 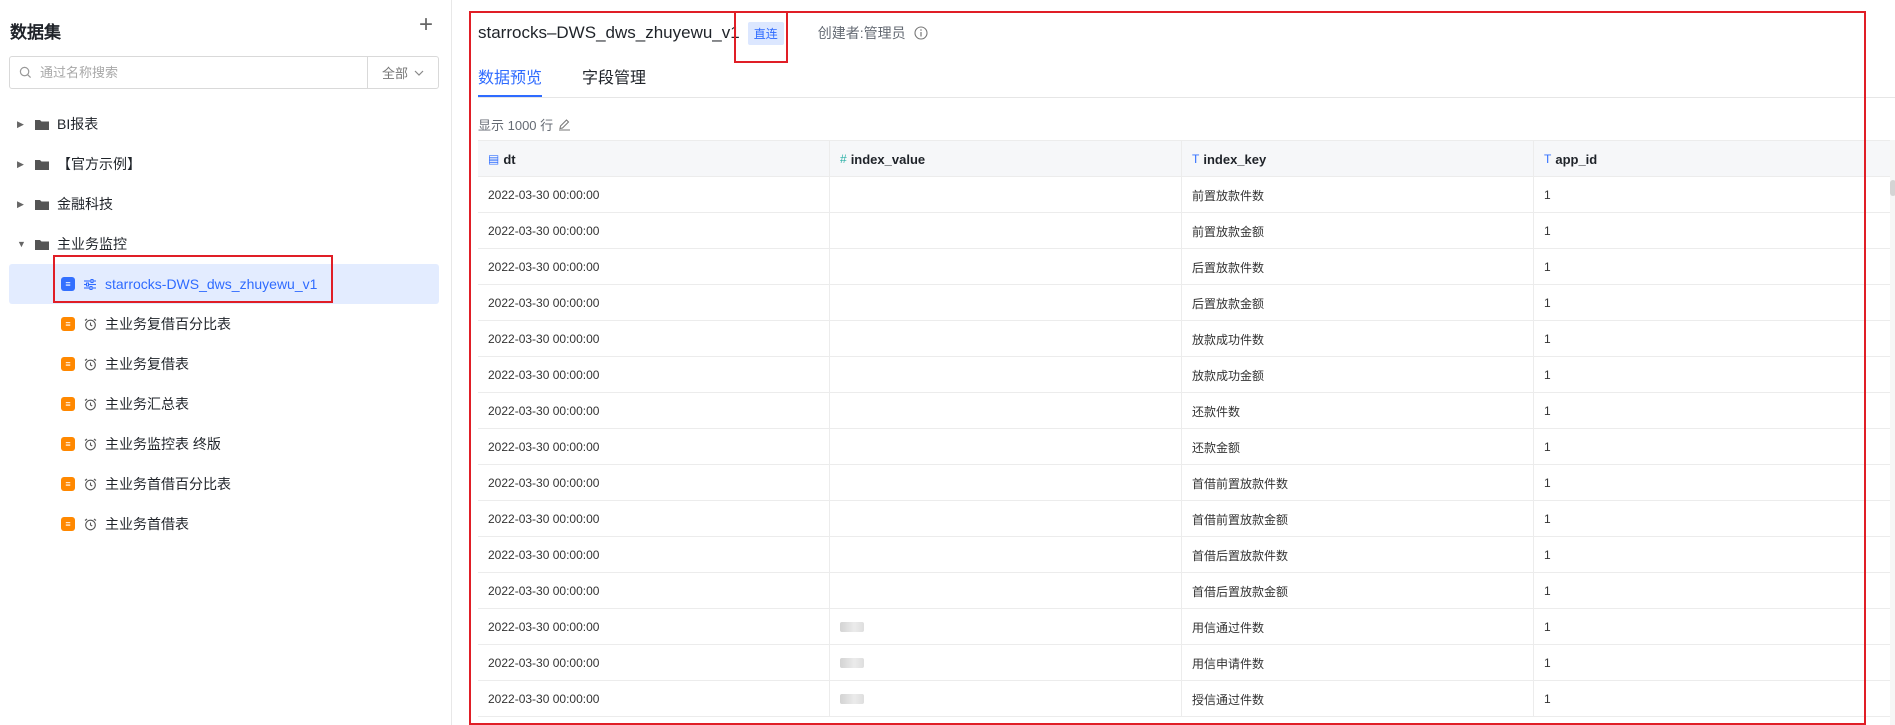 I want to click on table-cell: 后置放款金额, so click(x=1358, y=303).